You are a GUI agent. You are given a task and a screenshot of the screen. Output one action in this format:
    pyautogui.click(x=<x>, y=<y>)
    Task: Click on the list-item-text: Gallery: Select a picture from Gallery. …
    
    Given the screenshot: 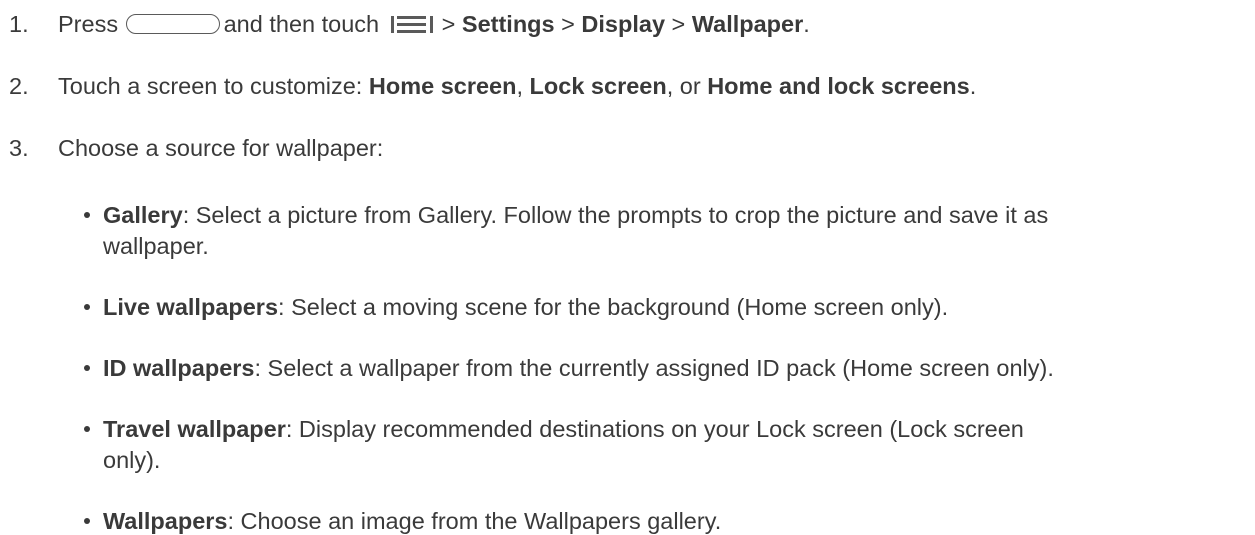 What is the action you would take?
    pyautogui.click(x=575, y=215)
    